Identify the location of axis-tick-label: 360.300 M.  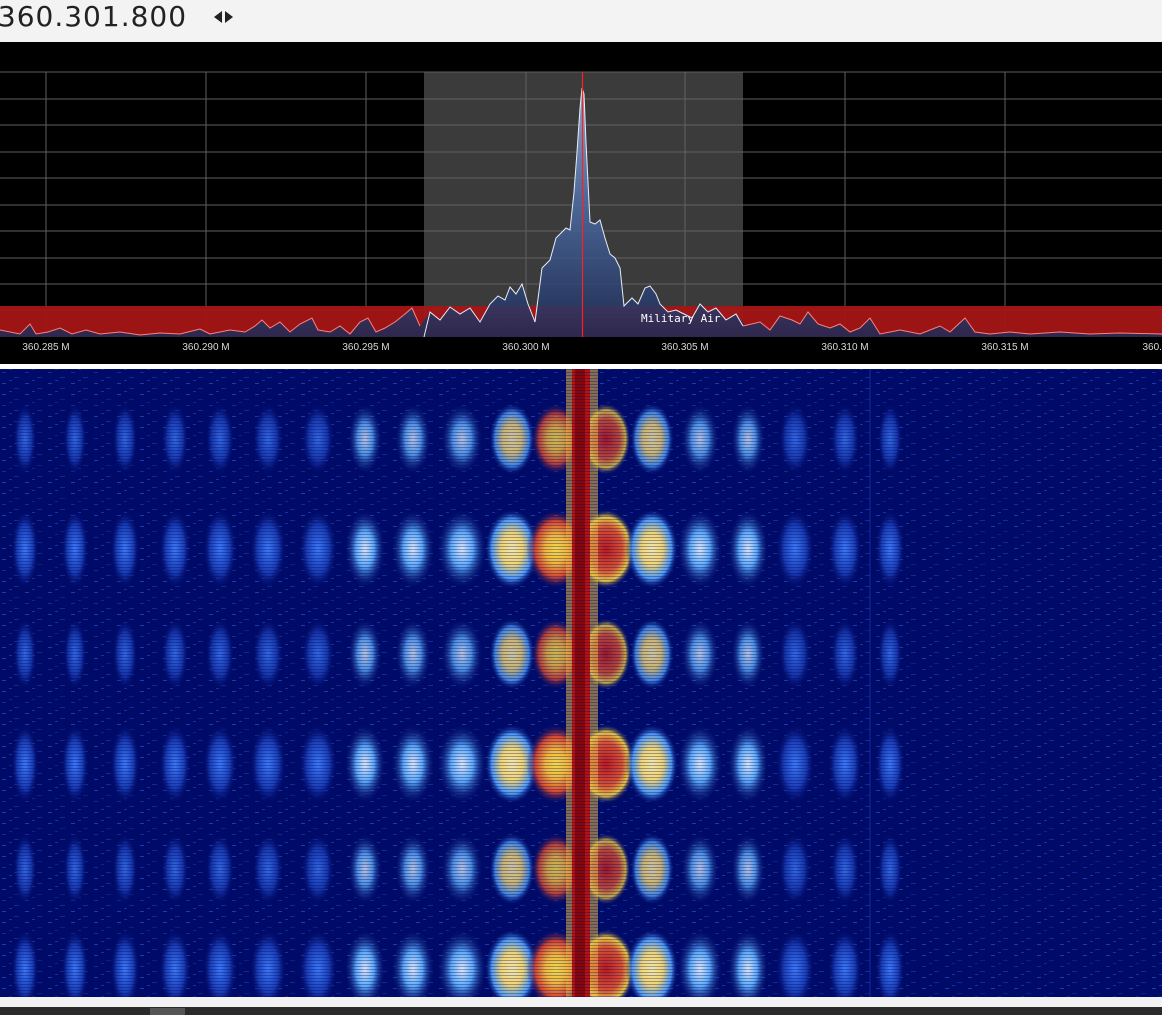
(526, 347).